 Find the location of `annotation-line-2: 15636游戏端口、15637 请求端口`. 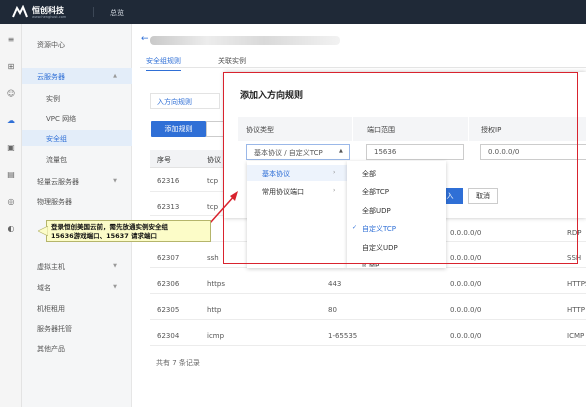

annotation-line-2: 15636游戏端口、15637 请求端口 is located at coordinates (104, 236).